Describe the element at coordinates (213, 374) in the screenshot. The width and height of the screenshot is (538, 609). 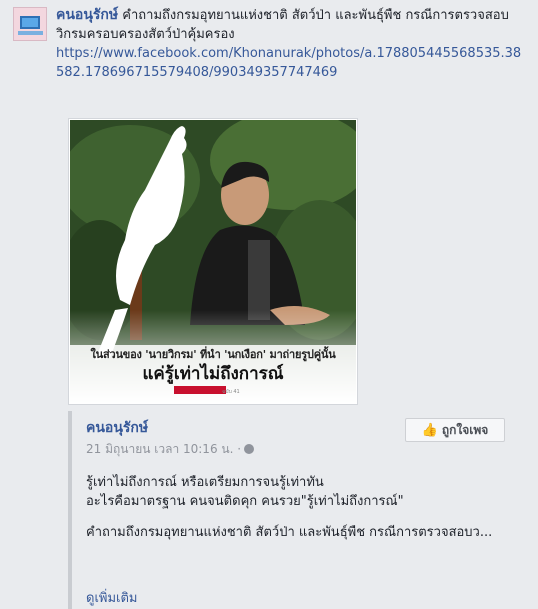
I see `photo-caption-line2: แค่รู้เท่าไม่ถึงการณ์` at that location.